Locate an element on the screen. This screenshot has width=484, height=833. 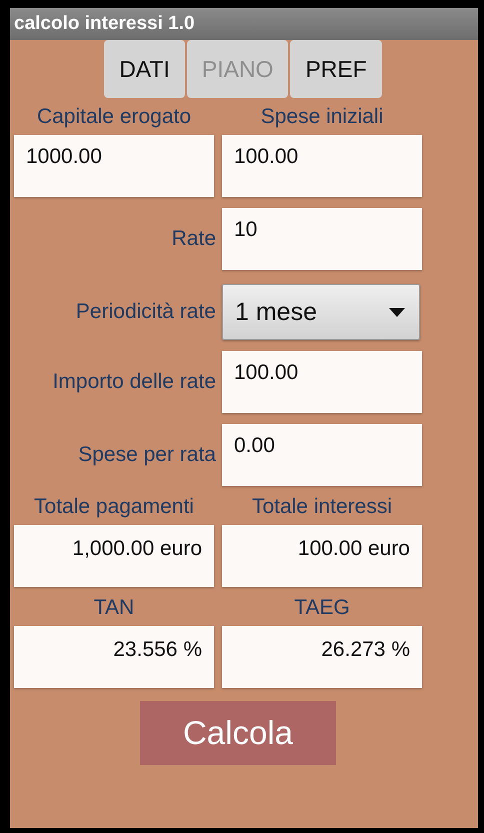
caret-icon is located at coordinates (397, 312).